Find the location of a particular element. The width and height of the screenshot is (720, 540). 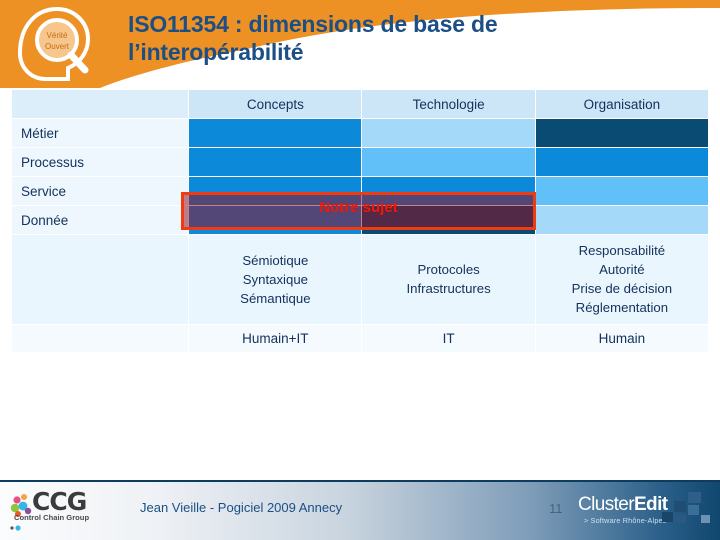

summary-organisation: Humain is located at coordinates (621, 338).